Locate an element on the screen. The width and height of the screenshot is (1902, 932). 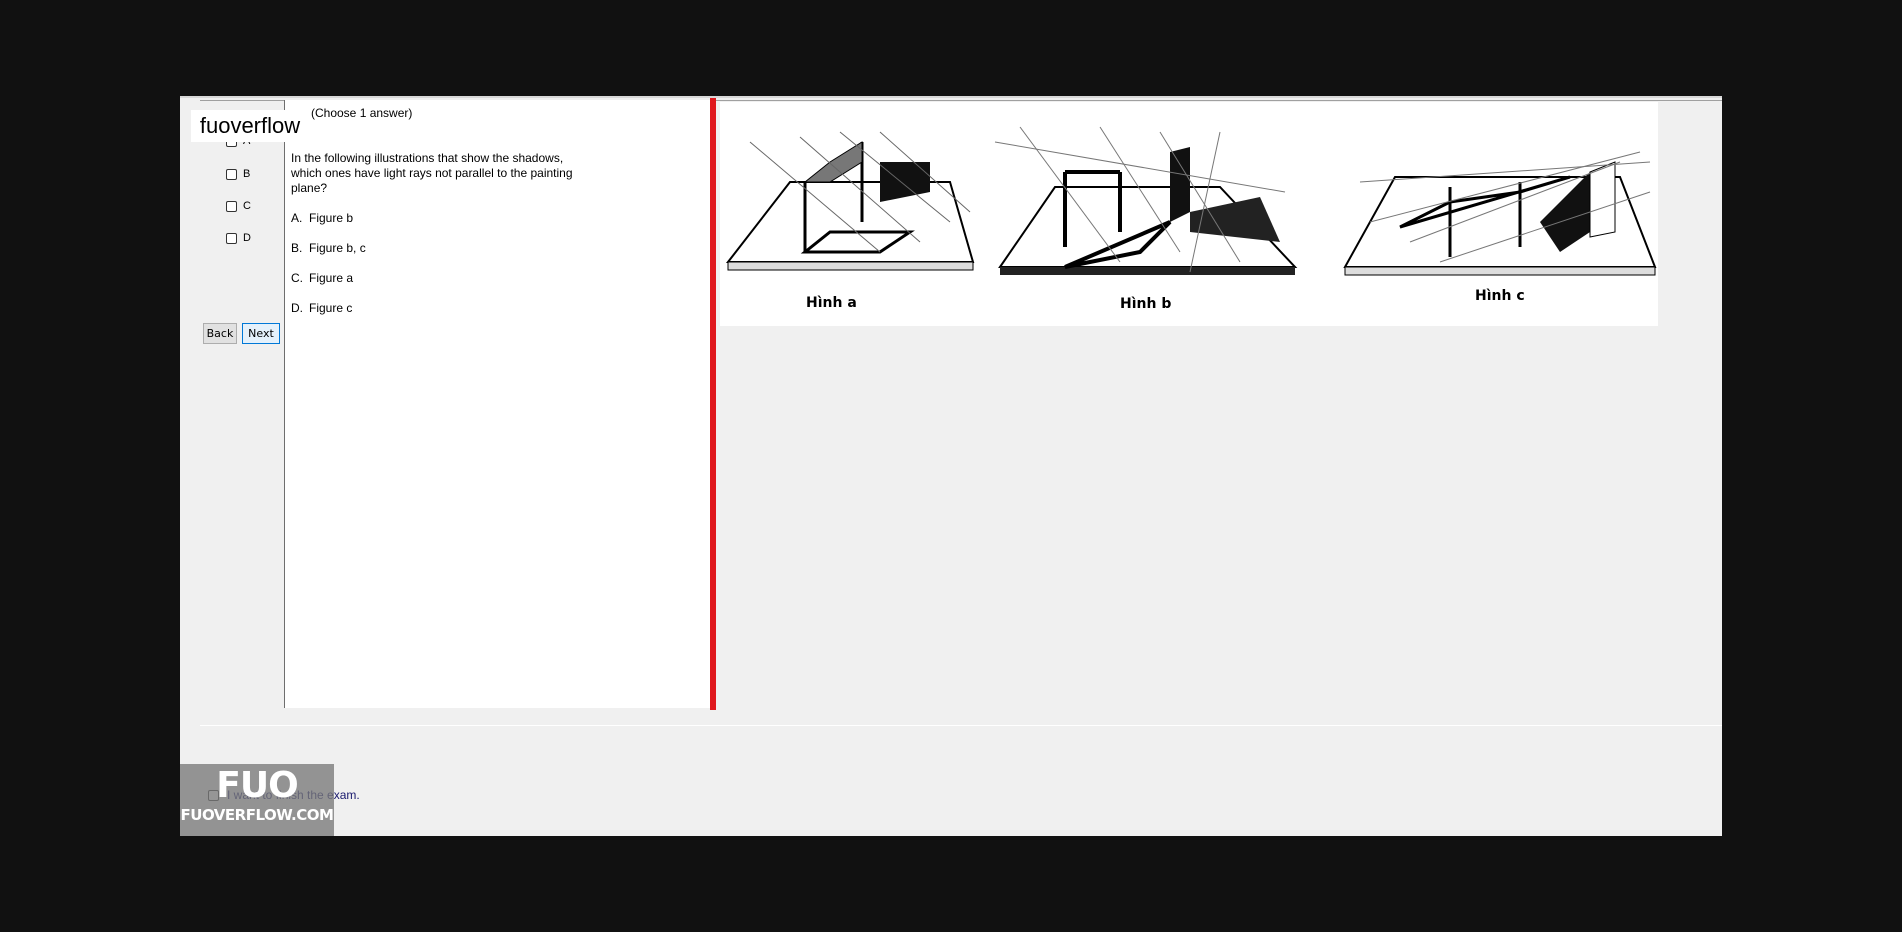
question-option-text: Figure b is located at coordinates (331, 218).